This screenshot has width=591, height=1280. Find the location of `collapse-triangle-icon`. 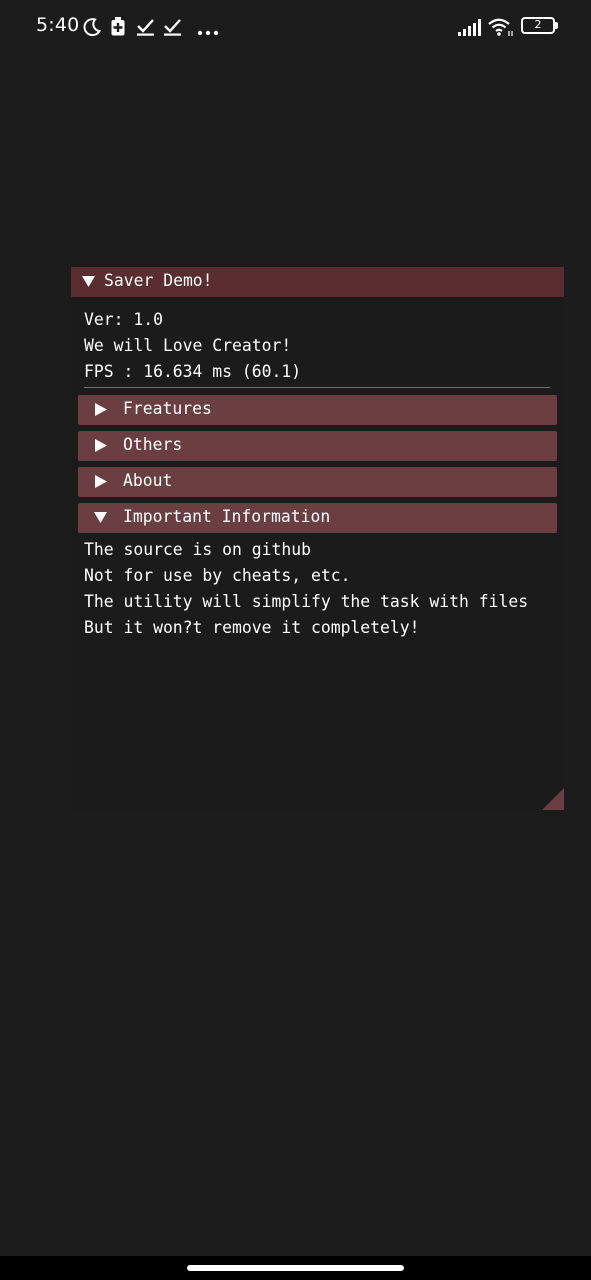

collapse-triangle-icon is located at coordinates (88, 282).